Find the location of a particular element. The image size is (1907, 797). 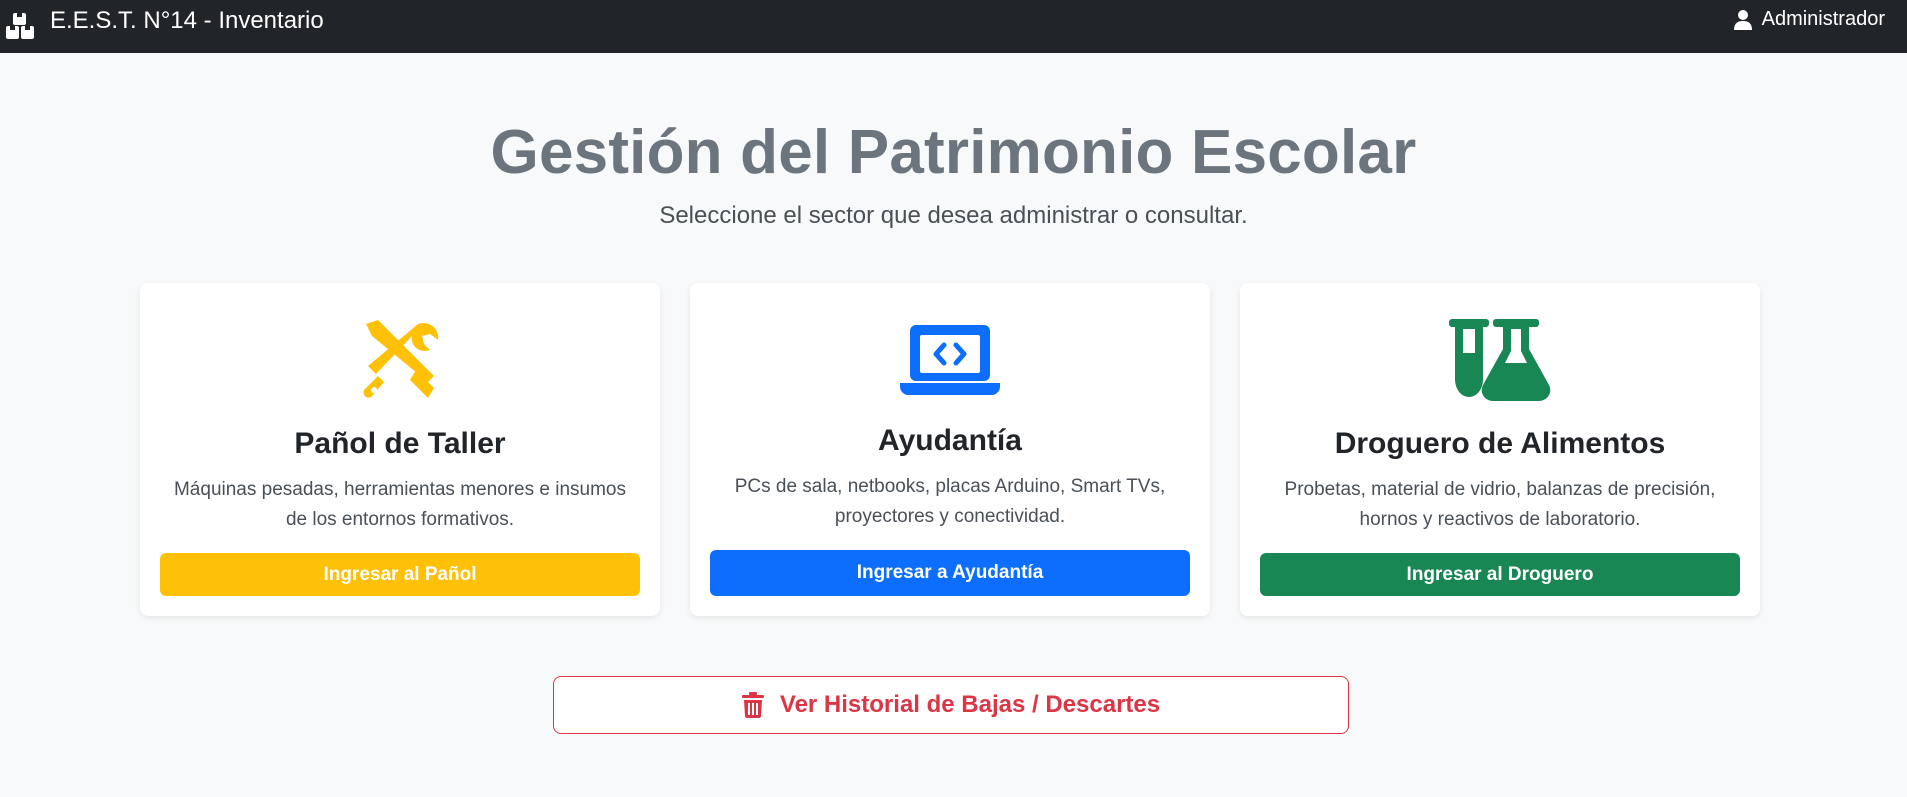

page-title: Gestión del Patrimonio Escolar is located at coordinates (953, 152).